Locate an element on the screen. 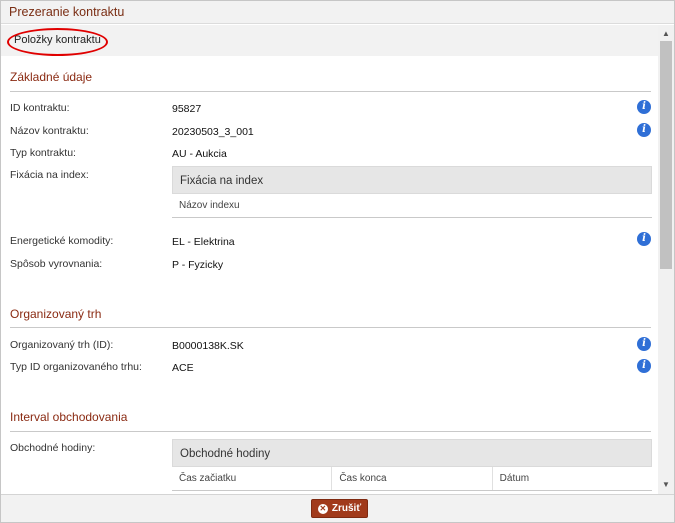 Image resolution: width=675 pixels, height=523 pixels. field-label-contract-type: Typ kontraktu: is located at coordinates (43, 153).